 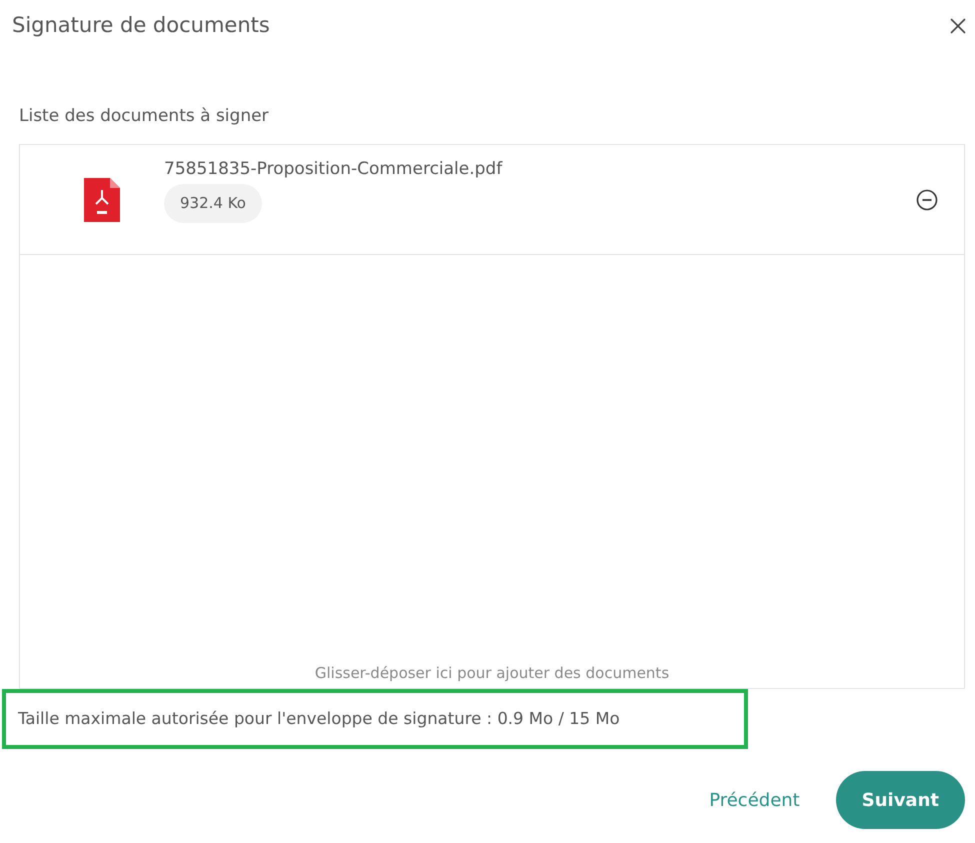 I want to click on pdf-file-icon, so click(x=102, y=200).